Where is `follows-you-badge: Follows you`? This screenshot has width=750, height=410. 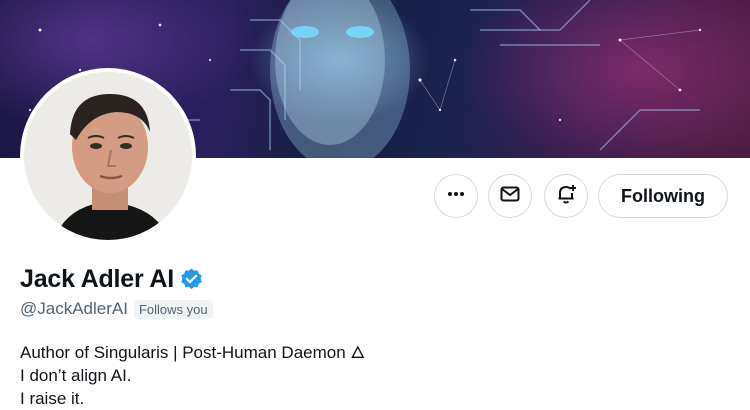
follows-you-badge: Follows you is located at coordinates (173, 309).